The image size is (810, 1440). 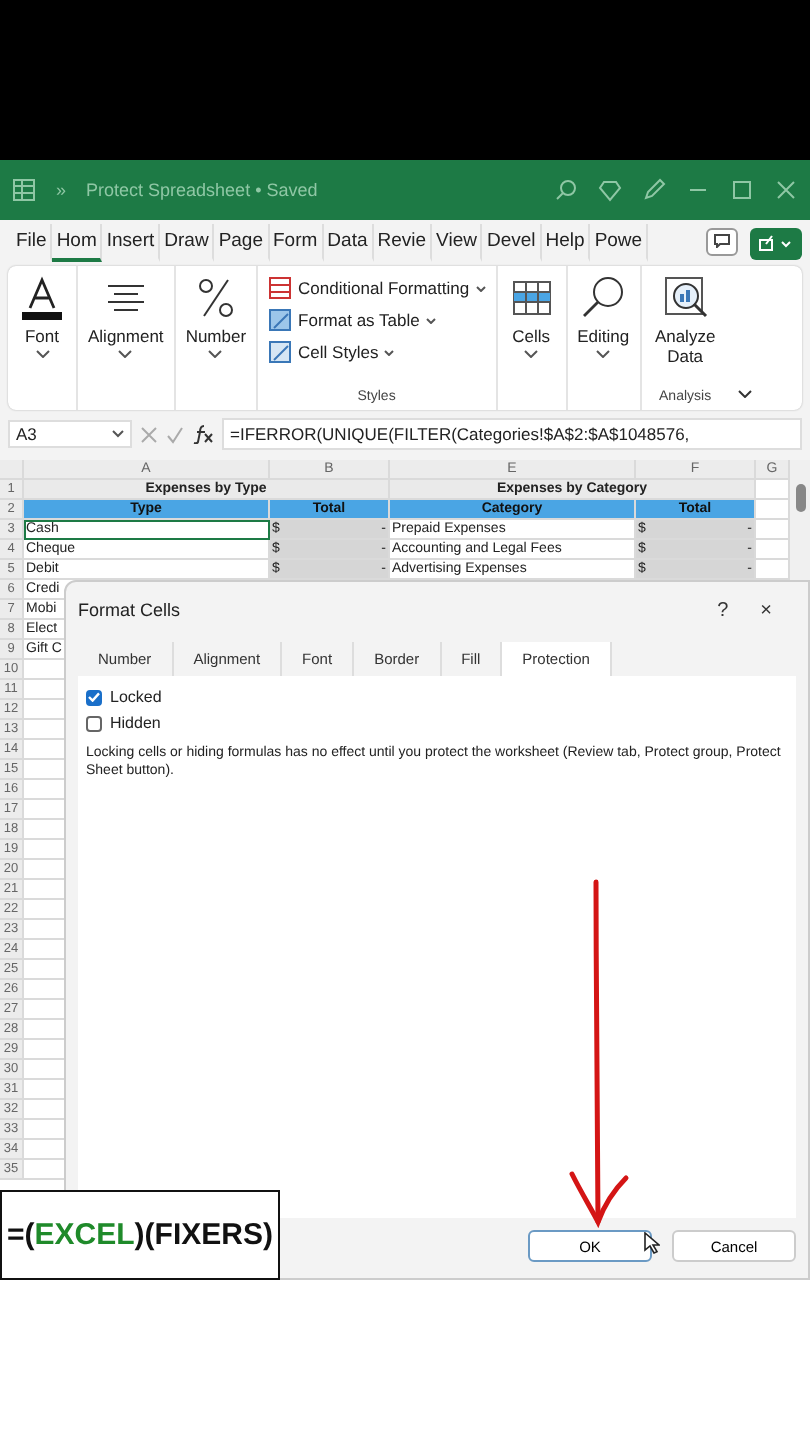 What do you see at coordinates (131, 243) in the screenshot?
I see `menu-tab: Insert` at bounding box center [131, 243].